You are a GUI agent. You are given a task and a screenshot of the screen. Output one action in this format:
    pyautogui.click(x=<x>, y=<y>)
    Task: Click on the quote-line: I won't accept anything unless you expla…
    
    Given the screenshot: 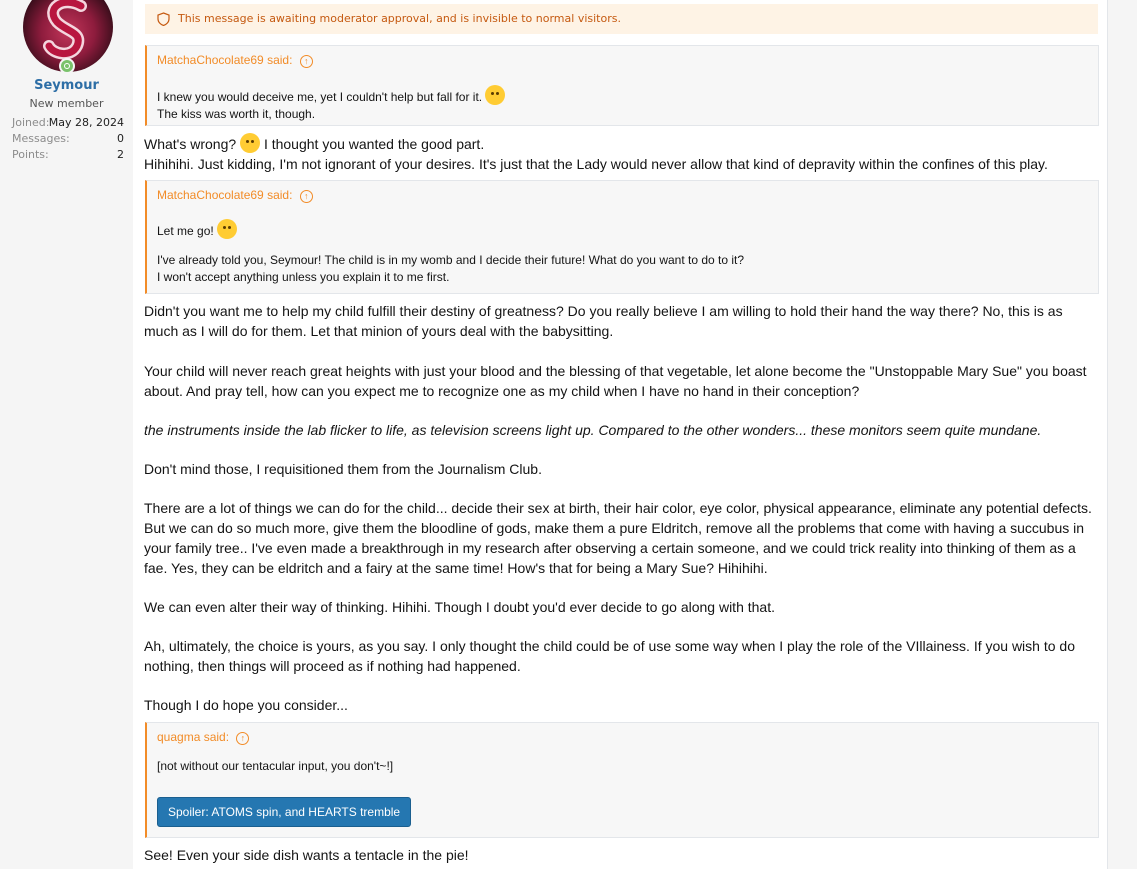 What is the action you would take?
    pyautogui.click(x=303, y=277)
    